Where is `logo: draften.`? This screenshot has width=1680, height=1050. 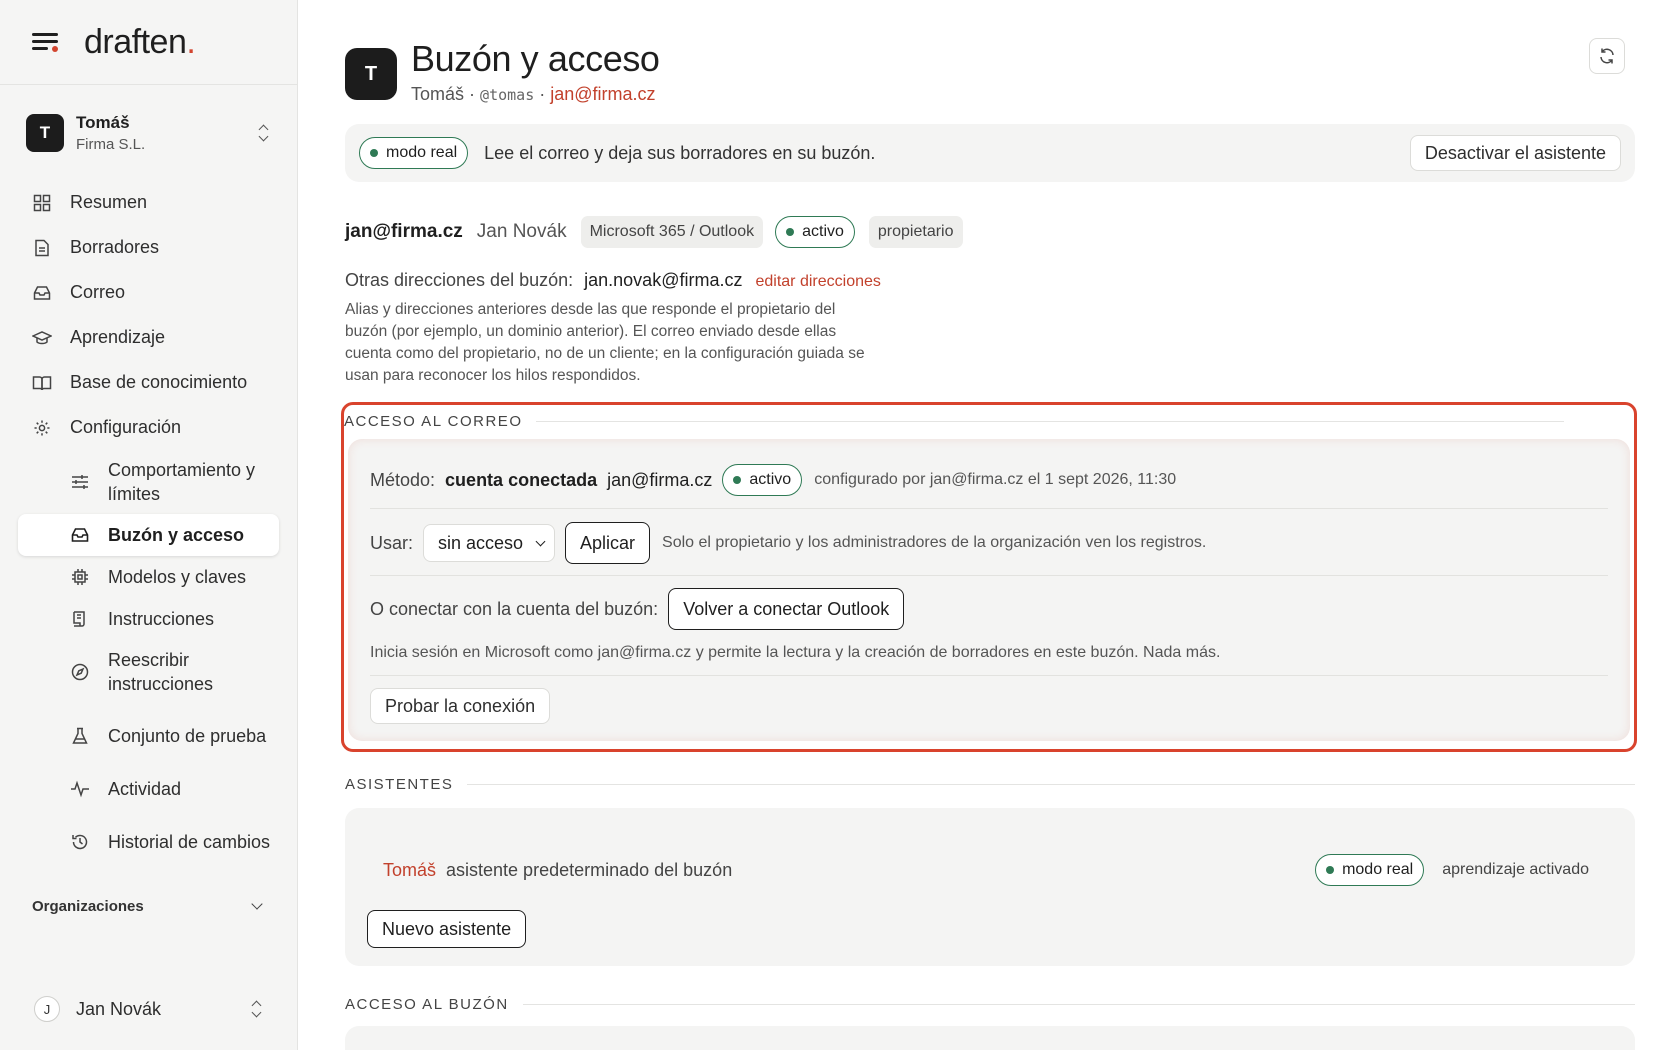 logo: draften. is located at coordinates (140, 42).